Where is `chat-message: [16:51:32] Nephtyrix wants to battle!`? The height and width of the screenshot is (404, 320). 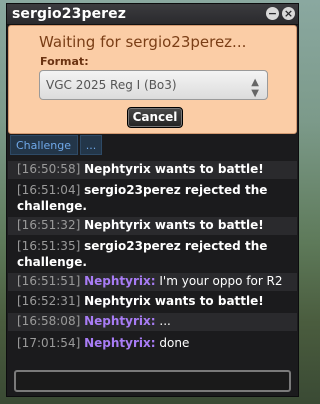
chat-message: [16:51:32] Nephtyrix wants to battle! is located at coordinates (152, 226).